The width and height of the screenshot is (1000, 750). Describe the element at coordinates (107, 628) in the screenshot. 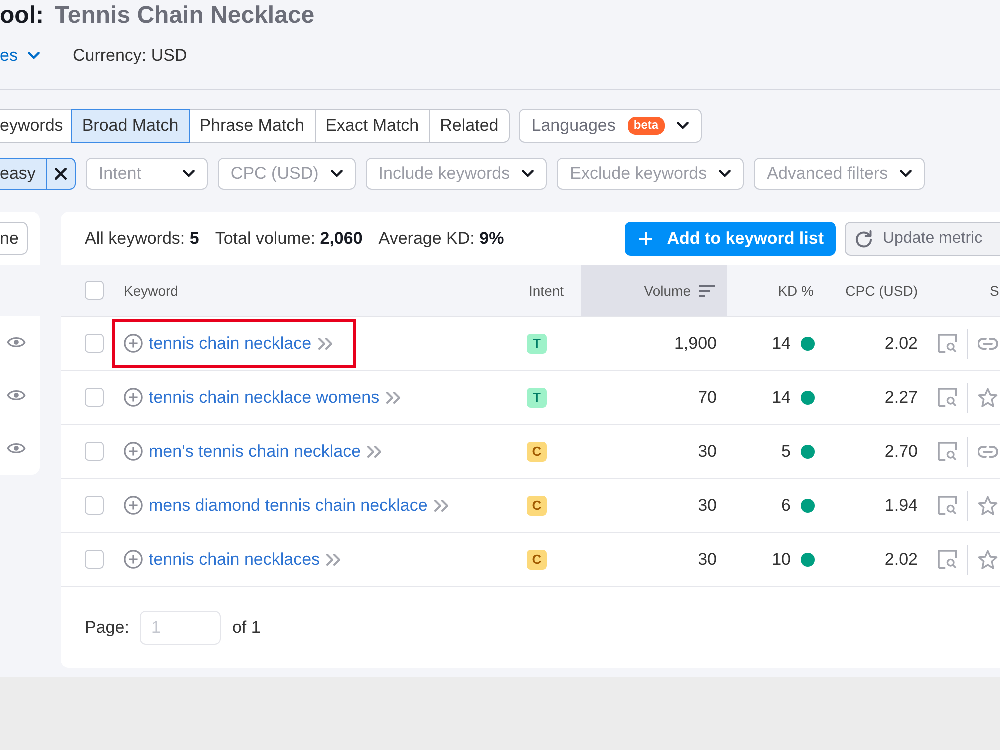

I see `page-label: Page:` at that location.